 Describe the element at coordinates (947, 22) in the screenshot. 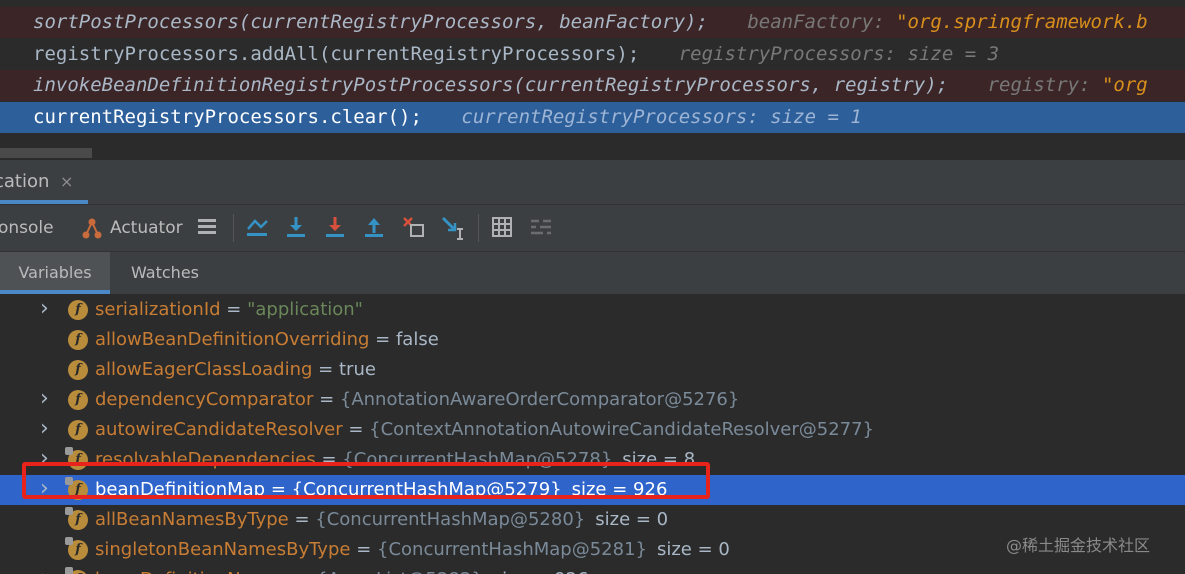

I see `inline-debug-value: beanFactory: "org.springframework.b` at that location.